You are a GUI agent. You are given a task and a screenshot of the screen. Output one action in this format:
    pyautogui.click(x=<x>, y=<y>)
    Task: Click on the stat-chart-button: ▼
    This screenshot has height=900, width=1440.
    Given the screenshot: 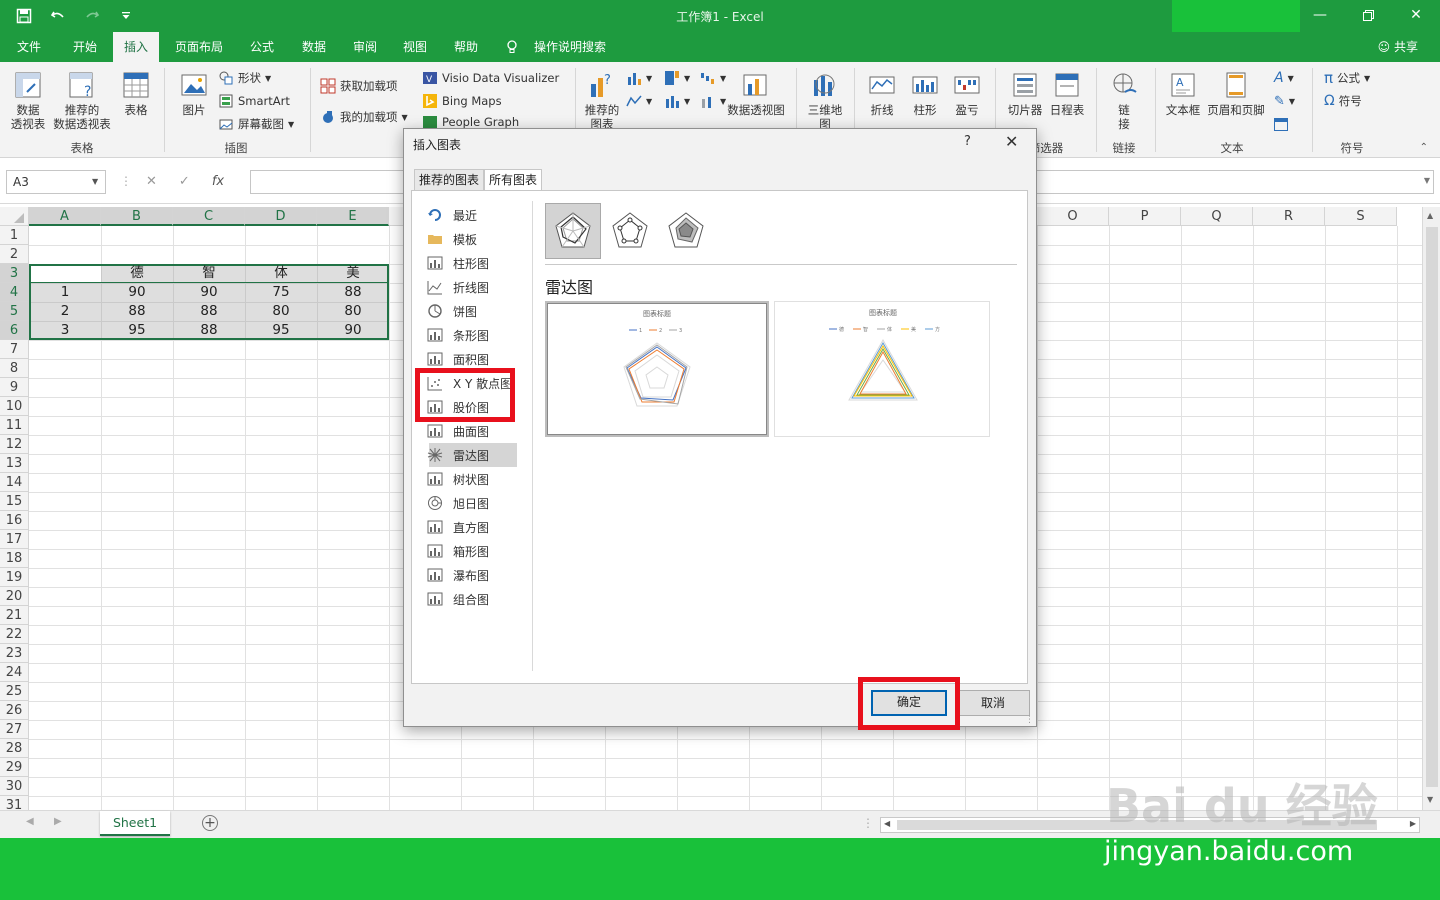 What is the action you would take?
    pyautogui.click(x=677, y=101)
    